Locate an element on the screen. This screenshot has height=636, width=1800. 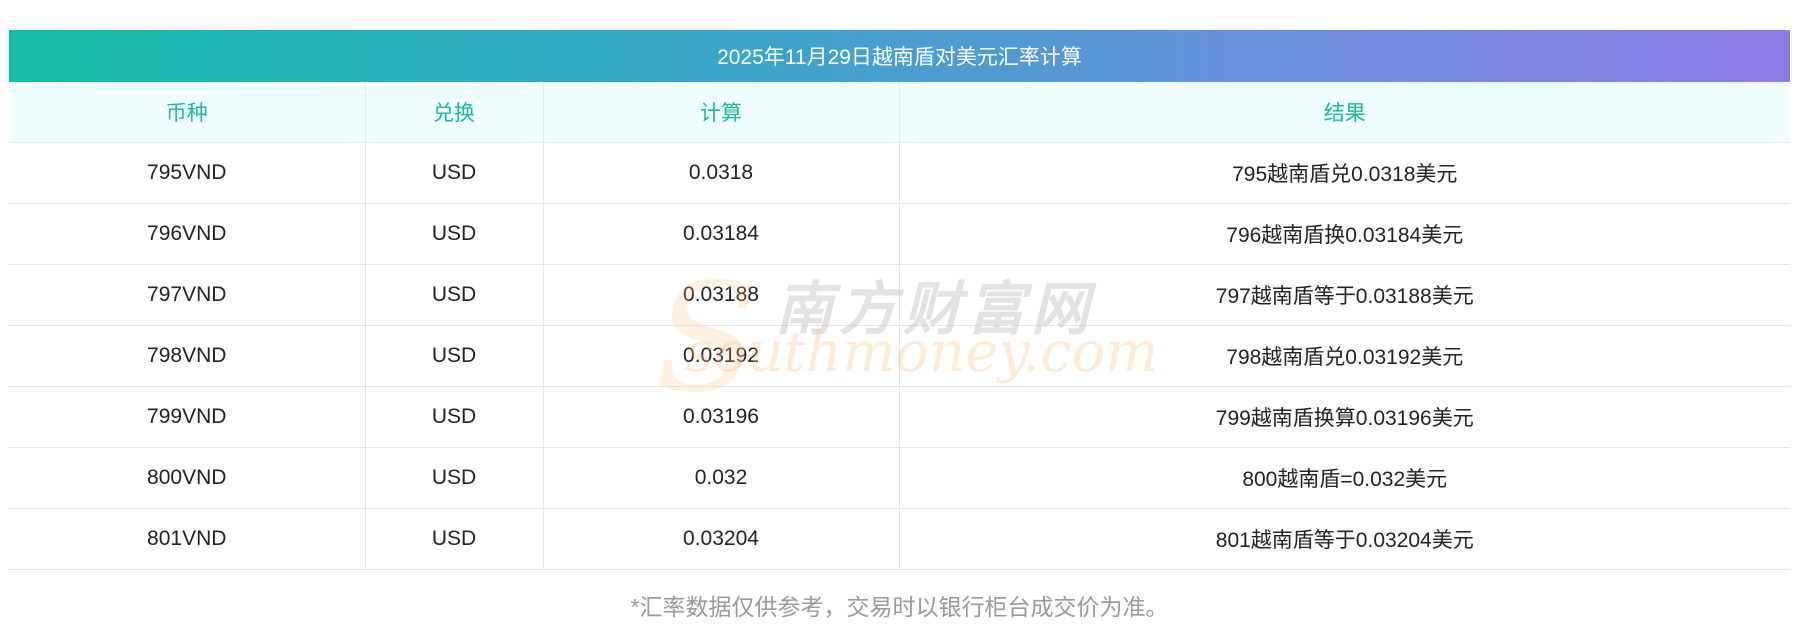
cell-calculation: 0.03192 is located at coordinates (721, 356).